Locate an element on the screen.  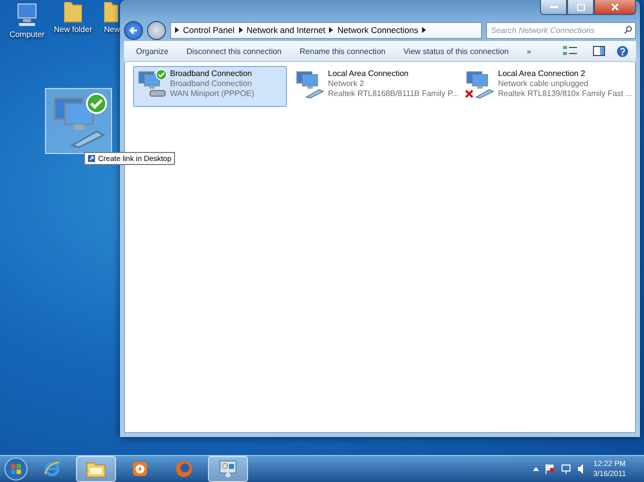
connection-status: Network 2 is located at coordinates (347, 84).